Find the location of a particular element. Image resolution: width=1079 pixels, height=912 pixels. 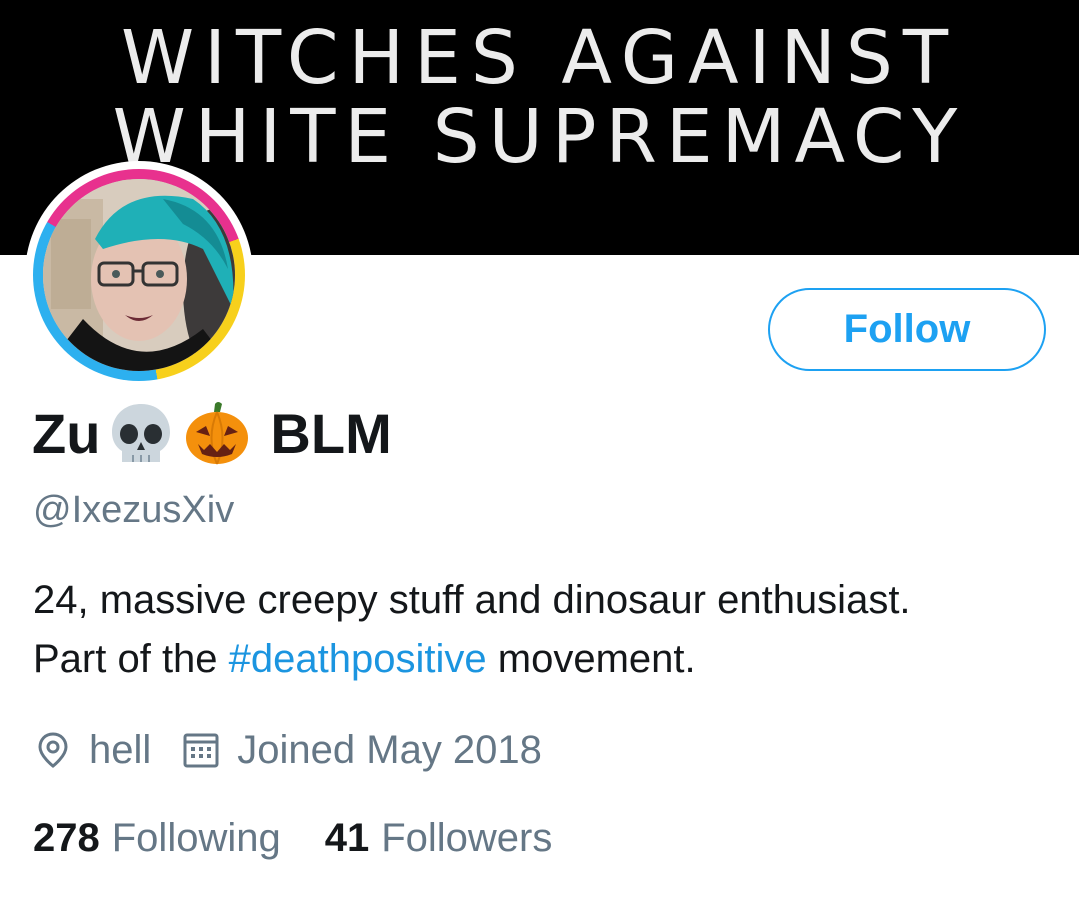

bio-line-2: Part of the #deathpositive movement. is located at coordinates (548, 659).